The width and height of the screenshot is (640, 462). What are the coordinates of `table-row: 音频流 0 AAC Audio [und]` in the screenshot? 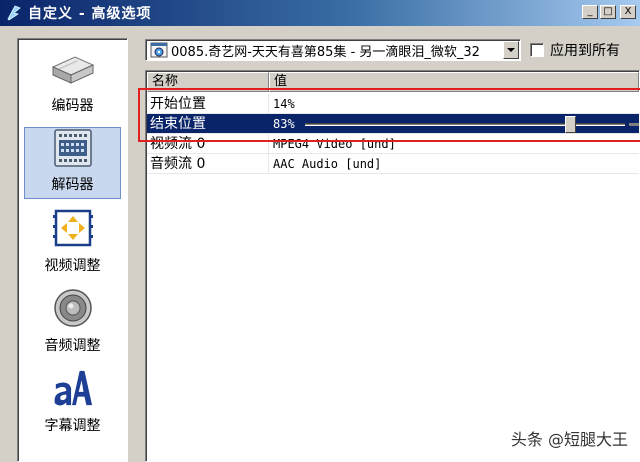 It's located at (393, 164).